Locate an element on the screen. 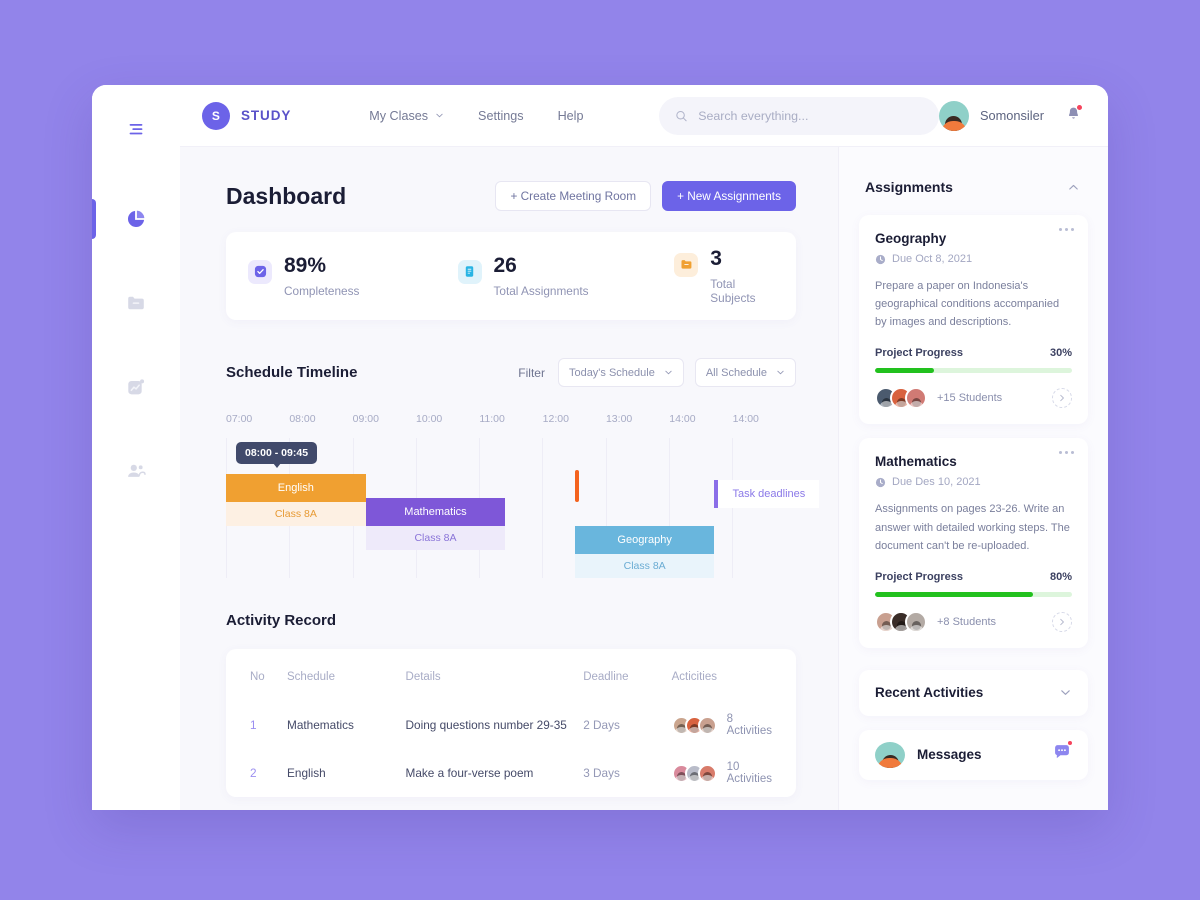  cell-deadline: 2 Days is located at coordinates (601, 725).